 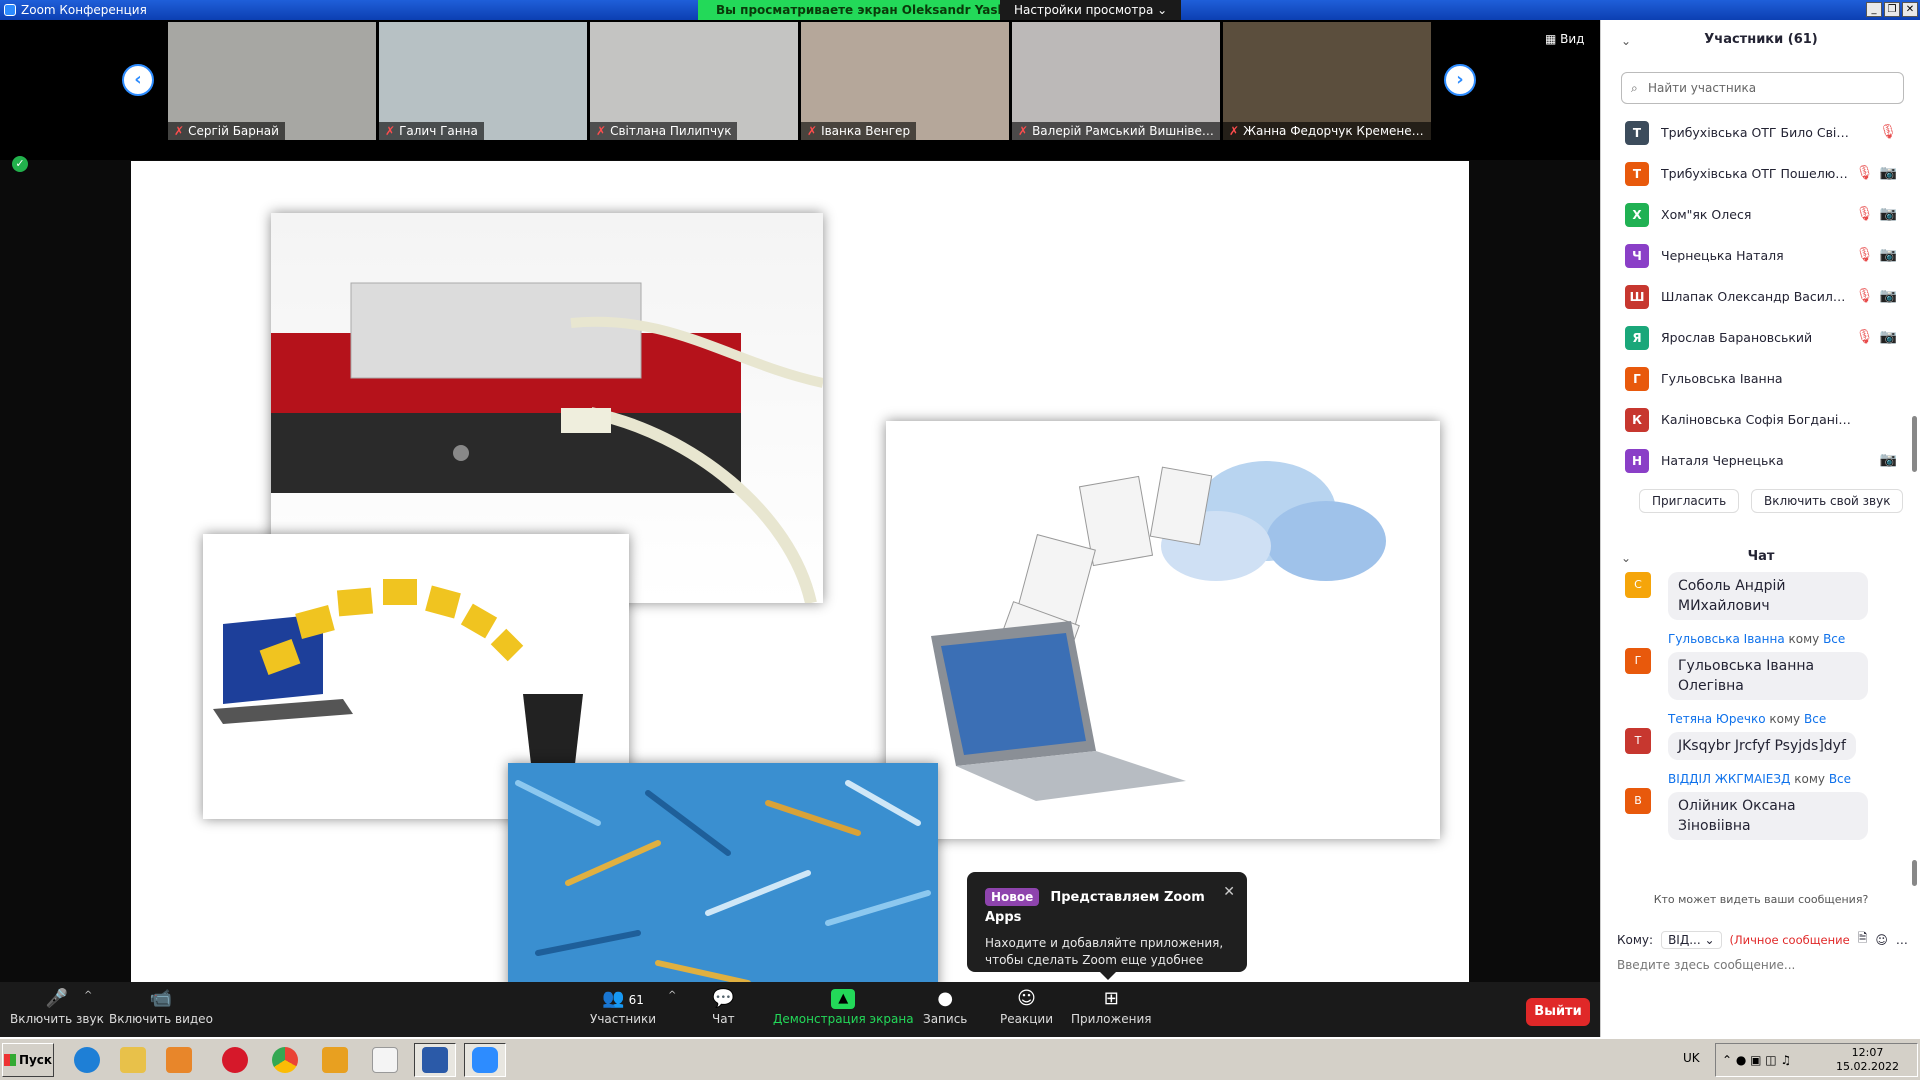 I want to click on chat-button: 💬 Чат, so click(x=723, y=1006).